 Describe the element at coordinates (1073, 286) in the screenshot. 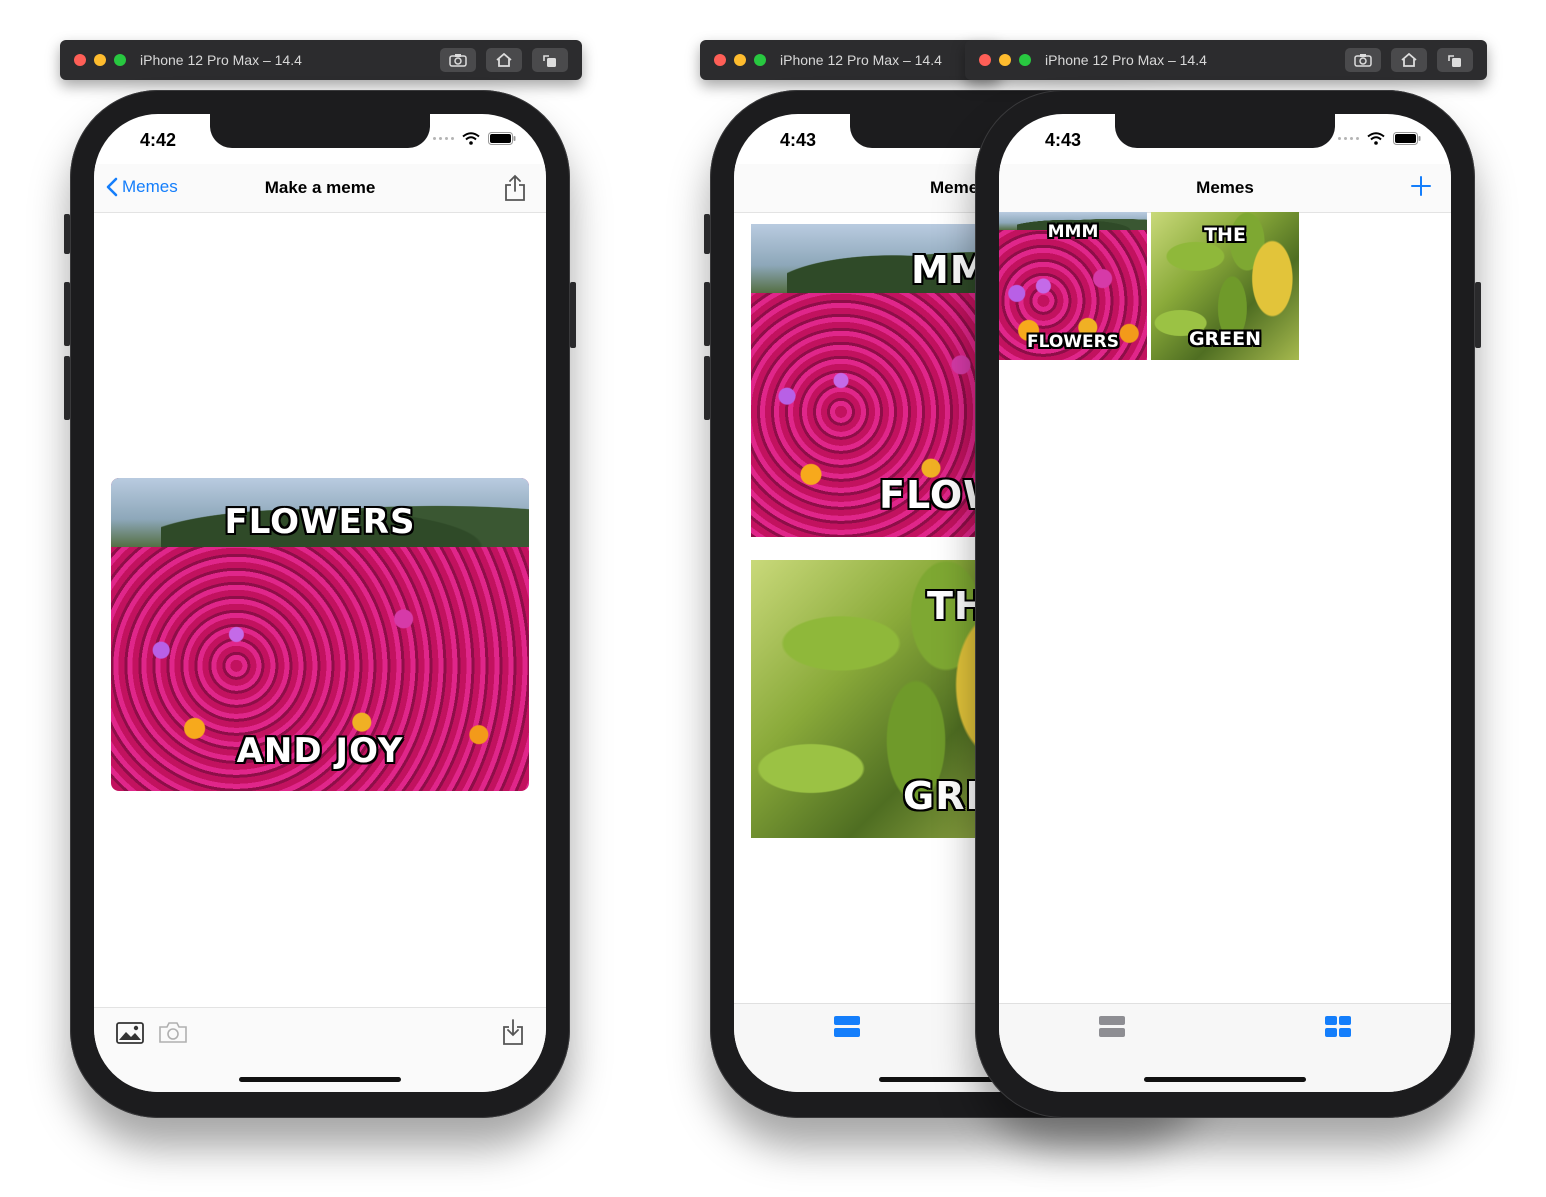

I see `meme-grid-item: MMM FLOWERS` at that location.